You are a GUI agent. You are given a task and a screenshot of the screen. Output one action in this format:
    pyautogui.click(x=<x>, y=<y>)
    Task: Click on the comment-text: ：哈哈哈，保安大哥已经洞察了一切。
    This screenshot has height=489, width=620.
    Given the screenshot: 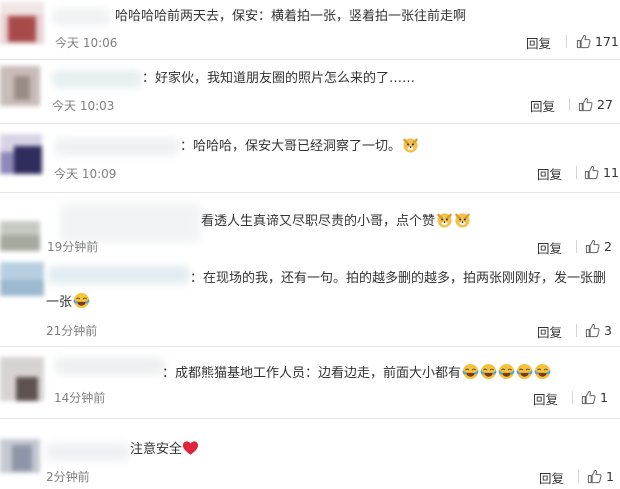 What is the action you would take?
    pyautogui.click(x=299, y=147)
    